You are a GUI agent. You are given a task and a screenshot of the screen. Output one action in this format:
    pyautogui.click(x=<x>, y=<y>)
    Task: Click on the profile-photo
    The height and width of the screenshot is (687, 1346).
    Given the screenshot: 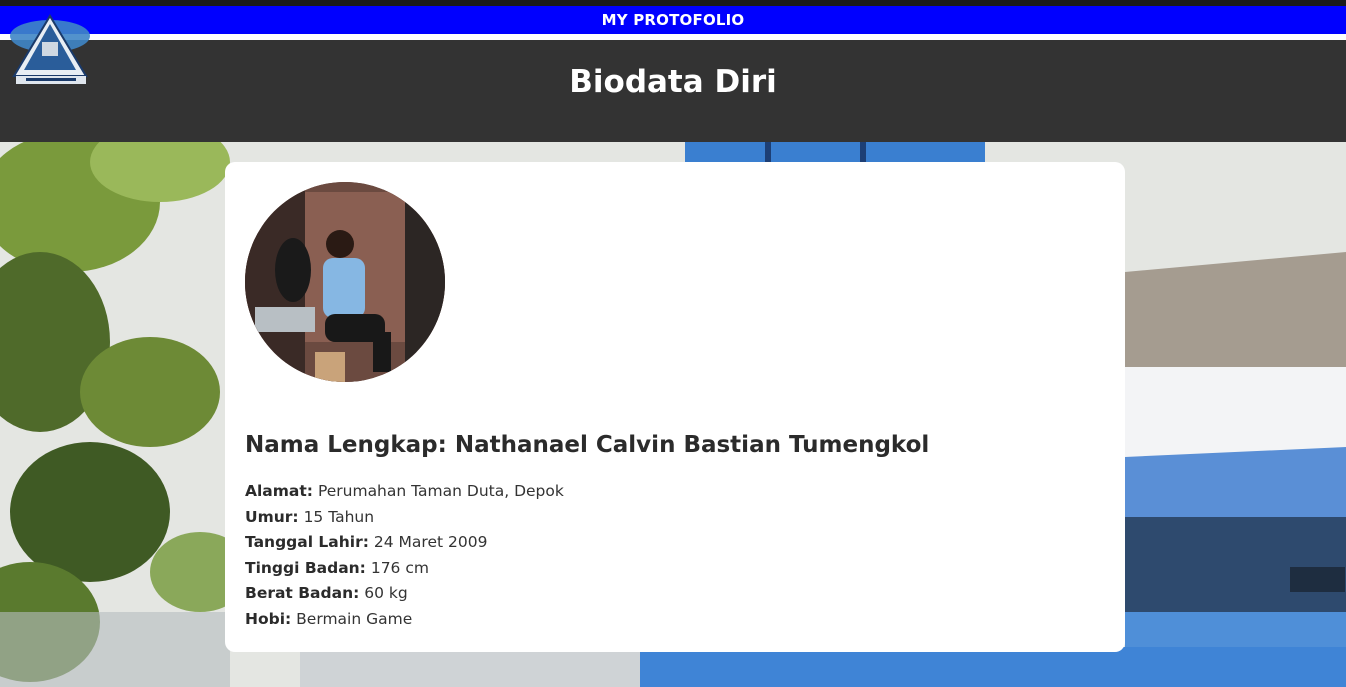 What is the action you would take?
    pyautogui.click(x=345, y=282)
    